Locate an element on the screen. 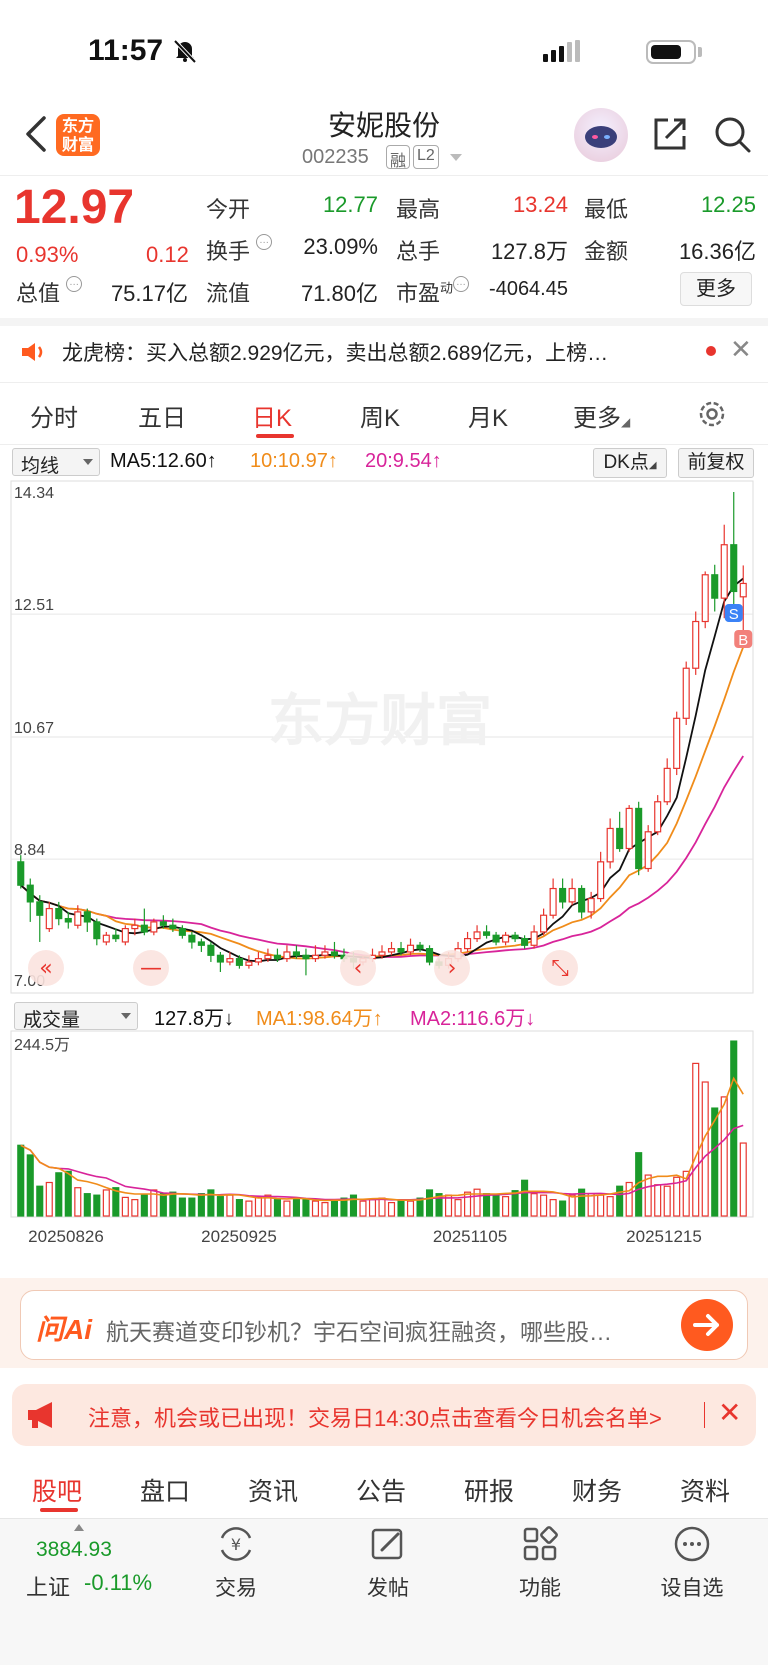 This screenshot has width=768, height=1665. go-arrow-button is located at coordinates (707, 1325).